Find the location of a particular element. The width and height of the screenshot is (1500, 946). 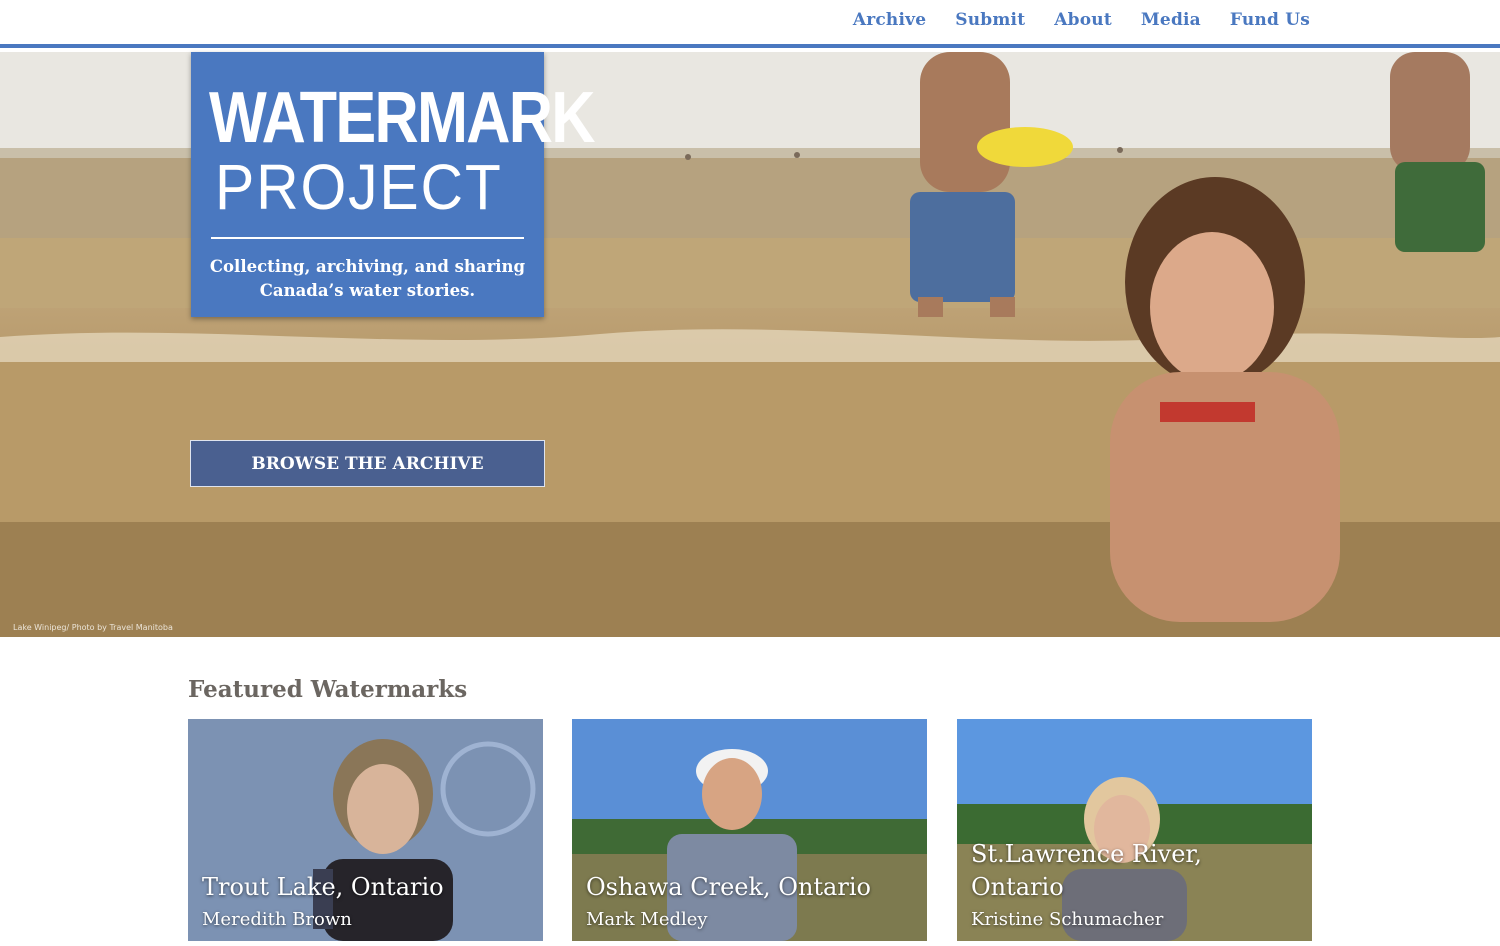

card-person: Kristine Schumacher is located at coordinates (1067, 919).